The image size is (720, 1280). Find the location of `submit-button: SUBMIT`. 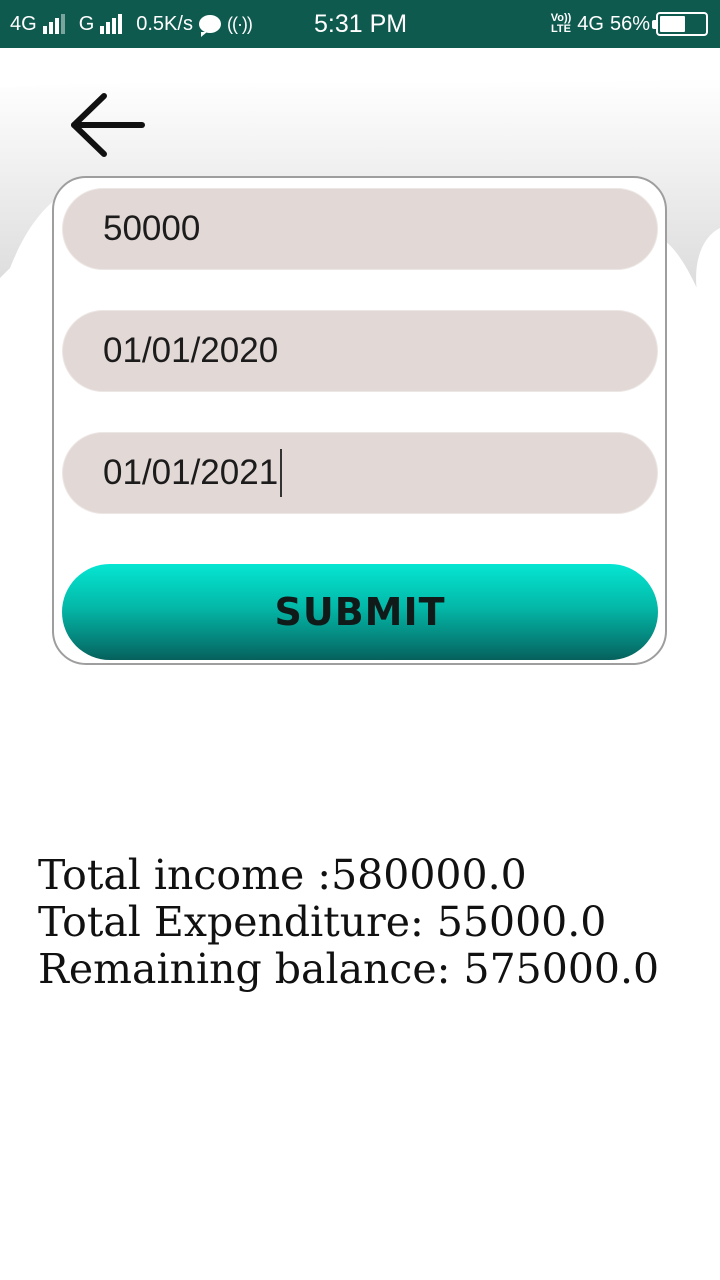

submit-button: SUBMIT is located at coordinates (360, 612).